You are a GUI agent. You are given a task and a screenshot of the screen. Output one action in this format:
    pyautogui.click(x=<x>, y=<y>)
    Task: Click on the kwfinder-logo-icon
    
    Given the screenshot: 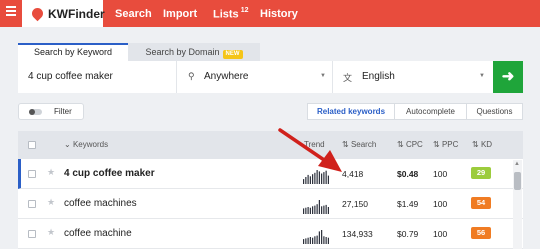 What is the action you would take?
    pyautogui.click(x=37, y=13)
    